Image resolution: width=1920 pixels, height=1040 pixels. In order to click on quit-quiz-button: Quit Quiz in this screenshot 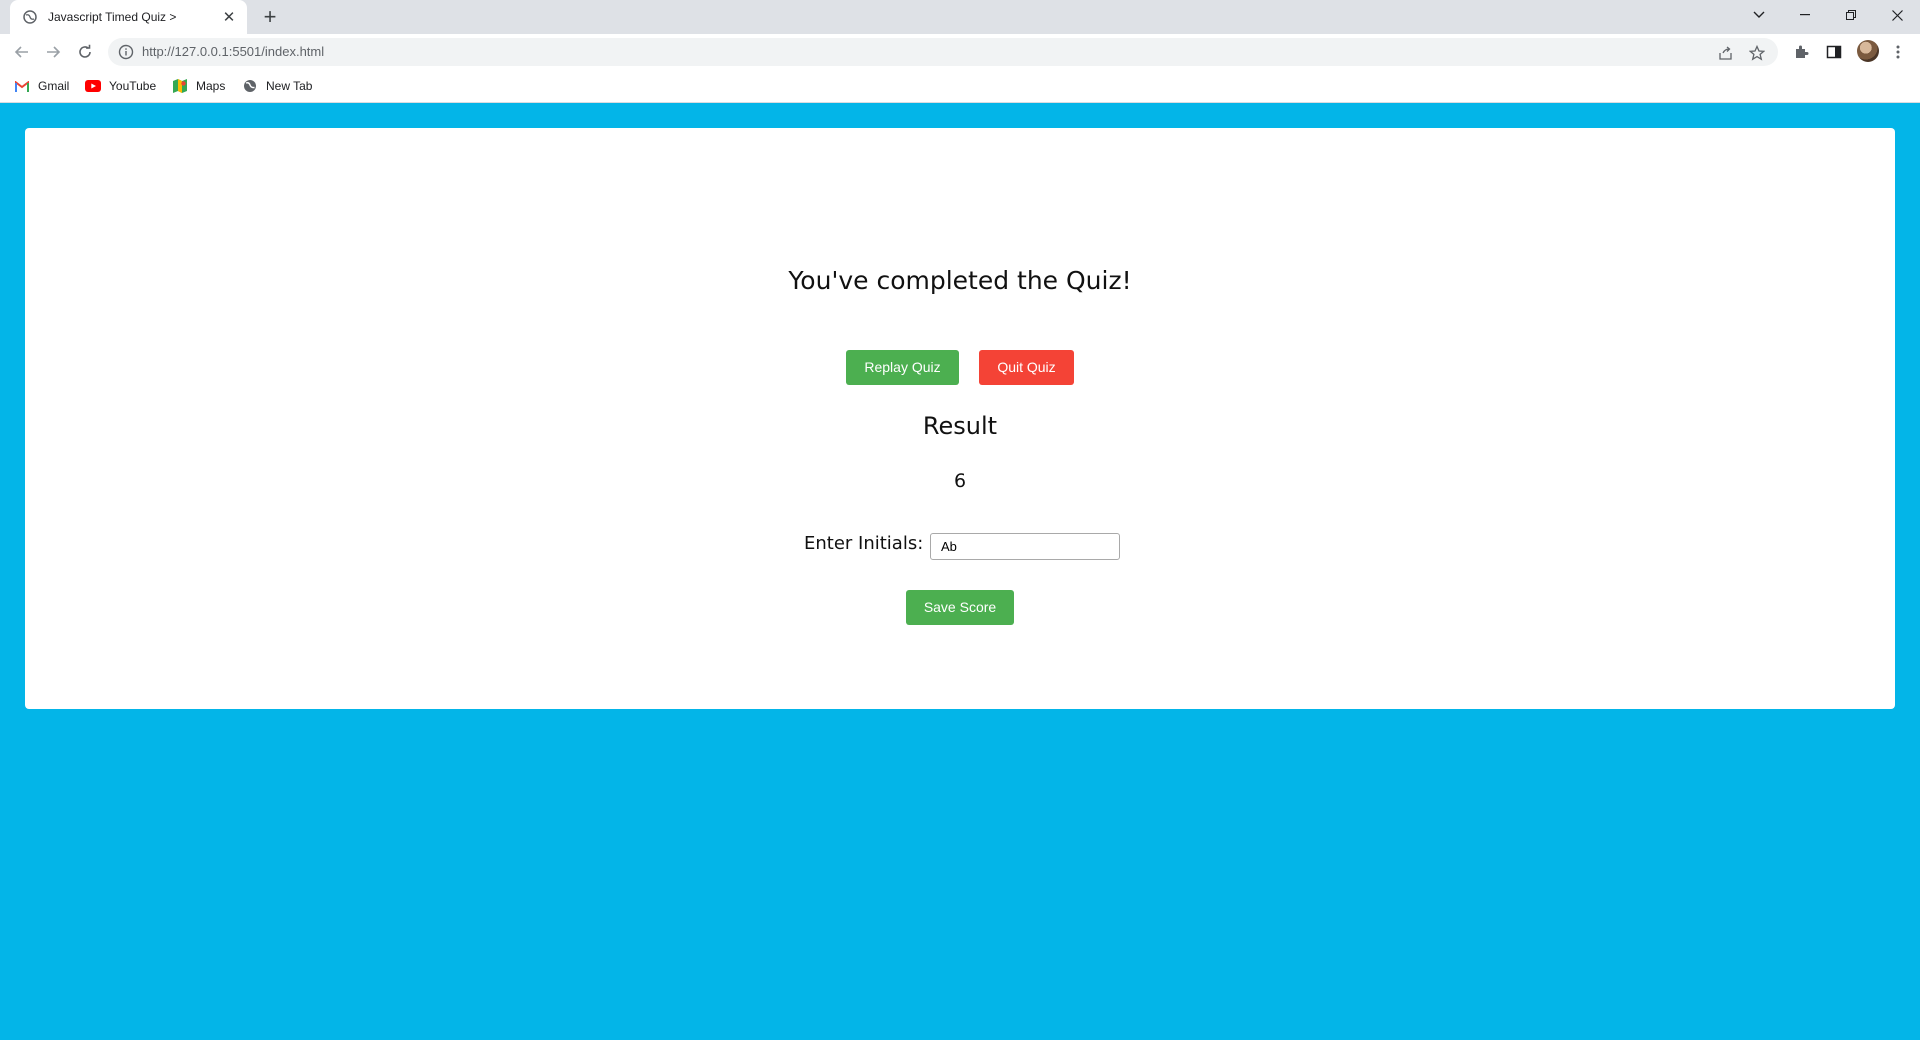, I will do `click(1026, 367)`.